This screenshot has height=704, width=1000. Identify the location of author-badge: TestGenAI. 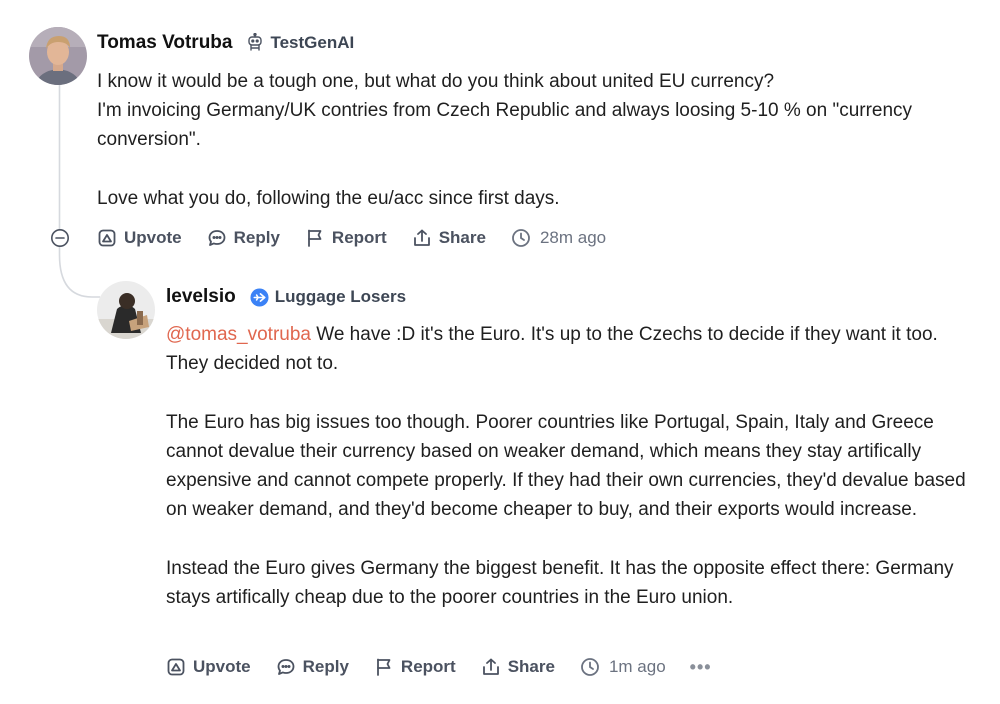
(300, 43).